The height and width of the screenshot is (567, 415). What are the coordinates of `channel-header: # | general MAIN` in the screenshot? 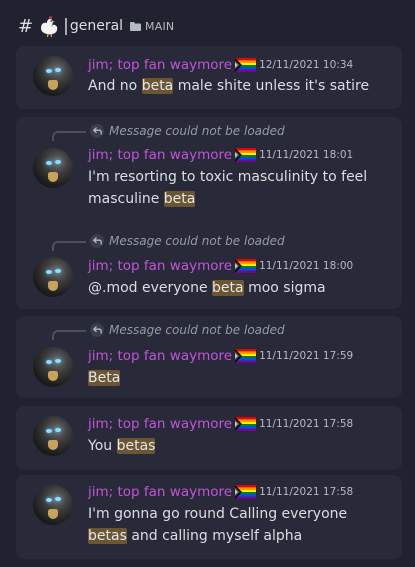 It's located at (207, 26).